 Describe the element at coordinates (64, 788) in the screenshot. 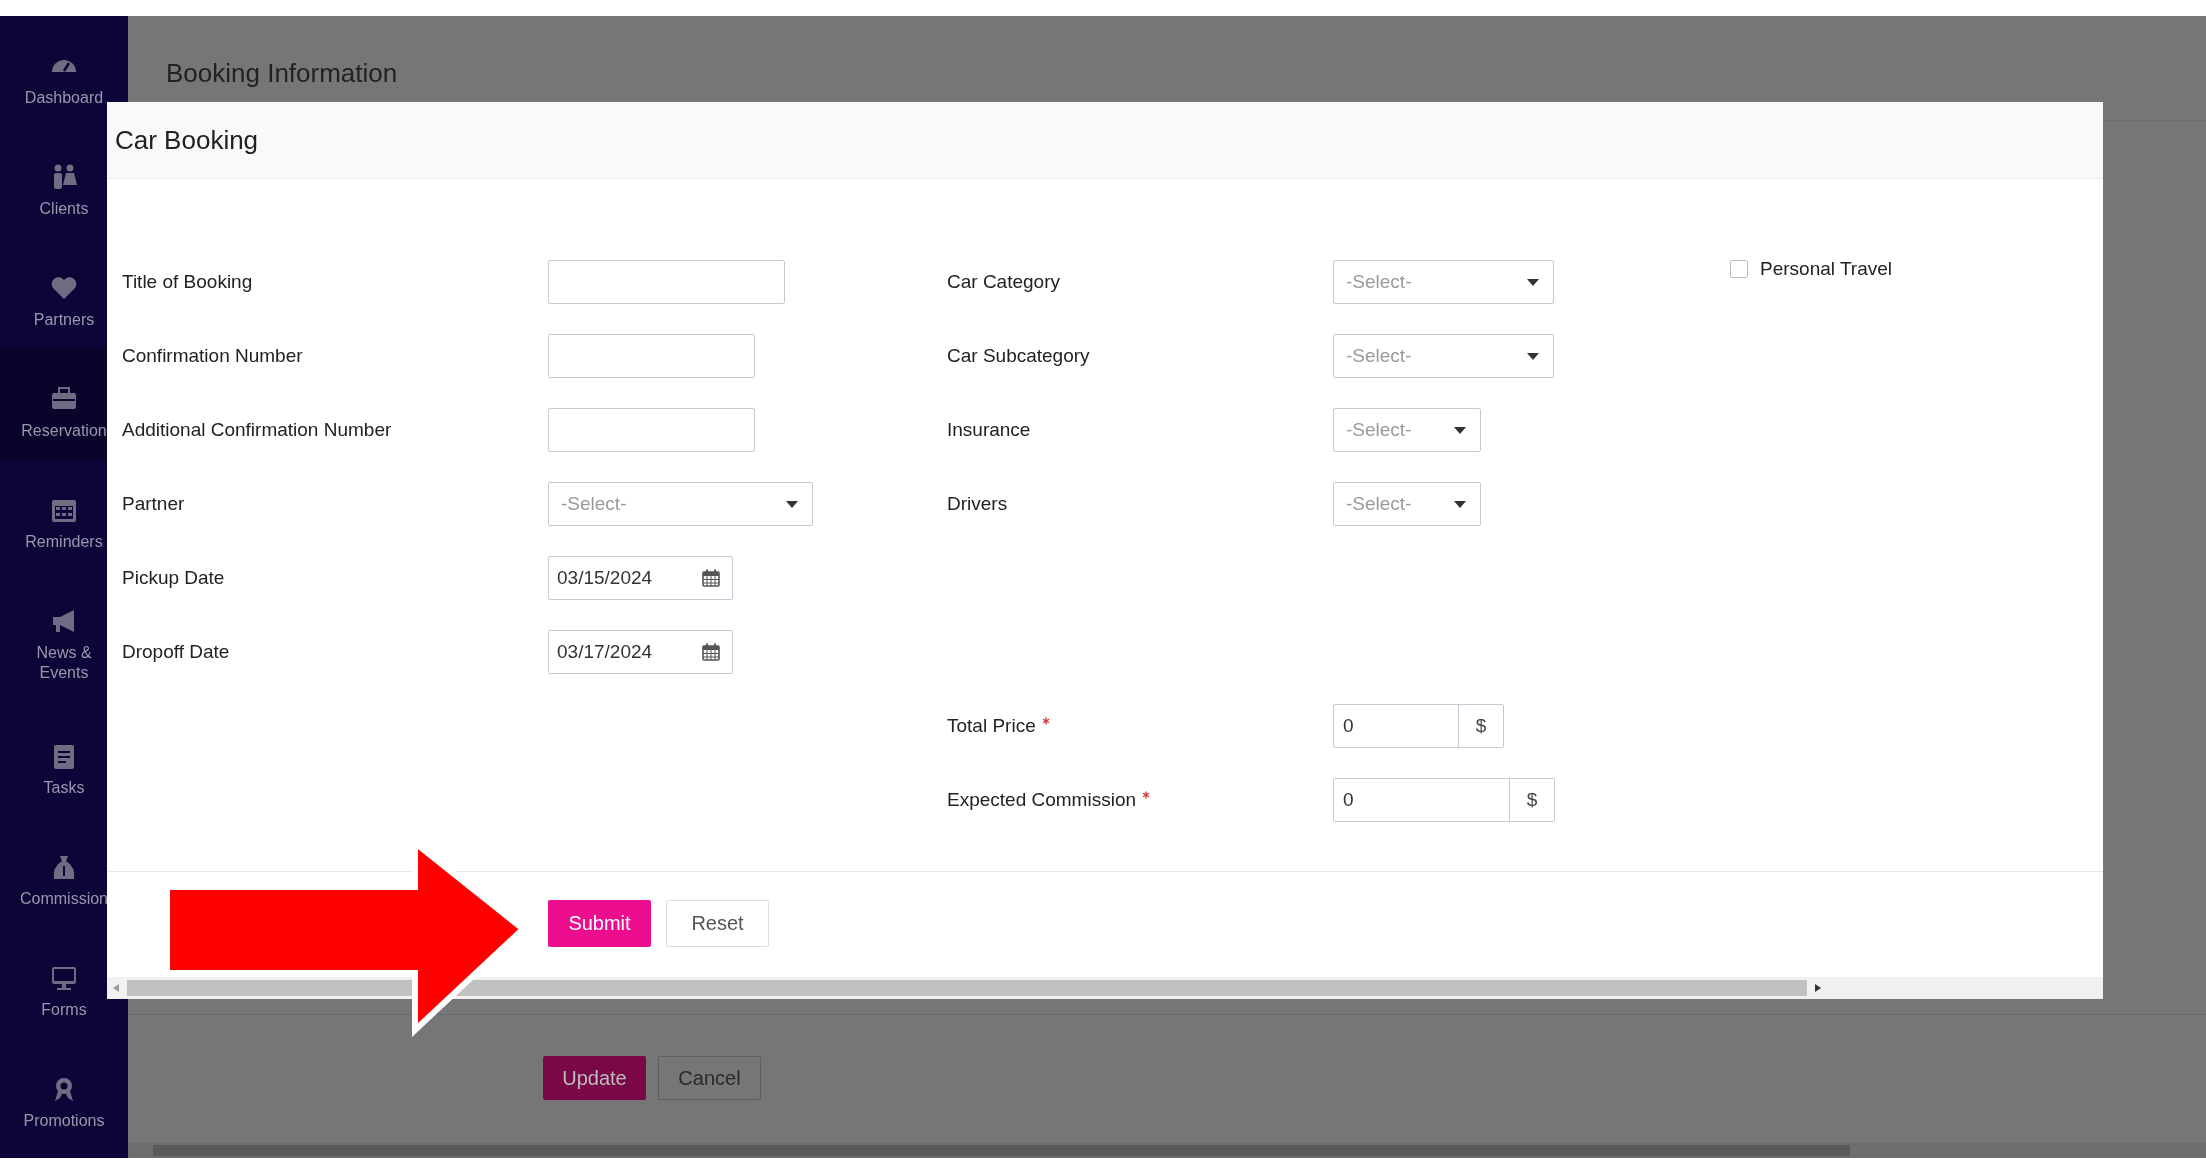

I see `sidebar-label: Tasks` at that location.